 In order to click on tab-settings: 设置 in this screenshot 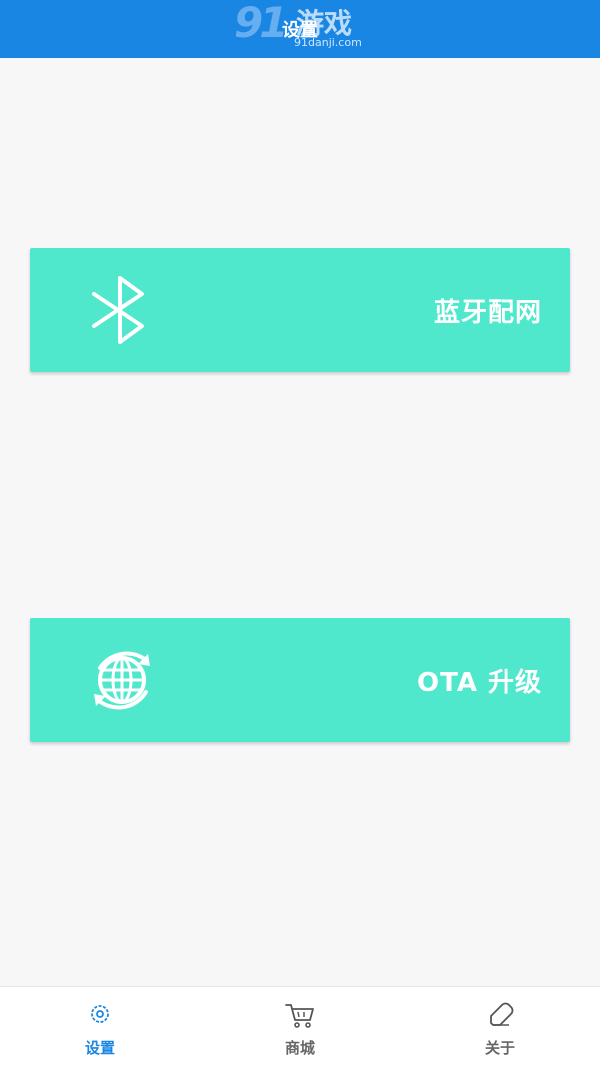, I will do `click(100, 1027)`.